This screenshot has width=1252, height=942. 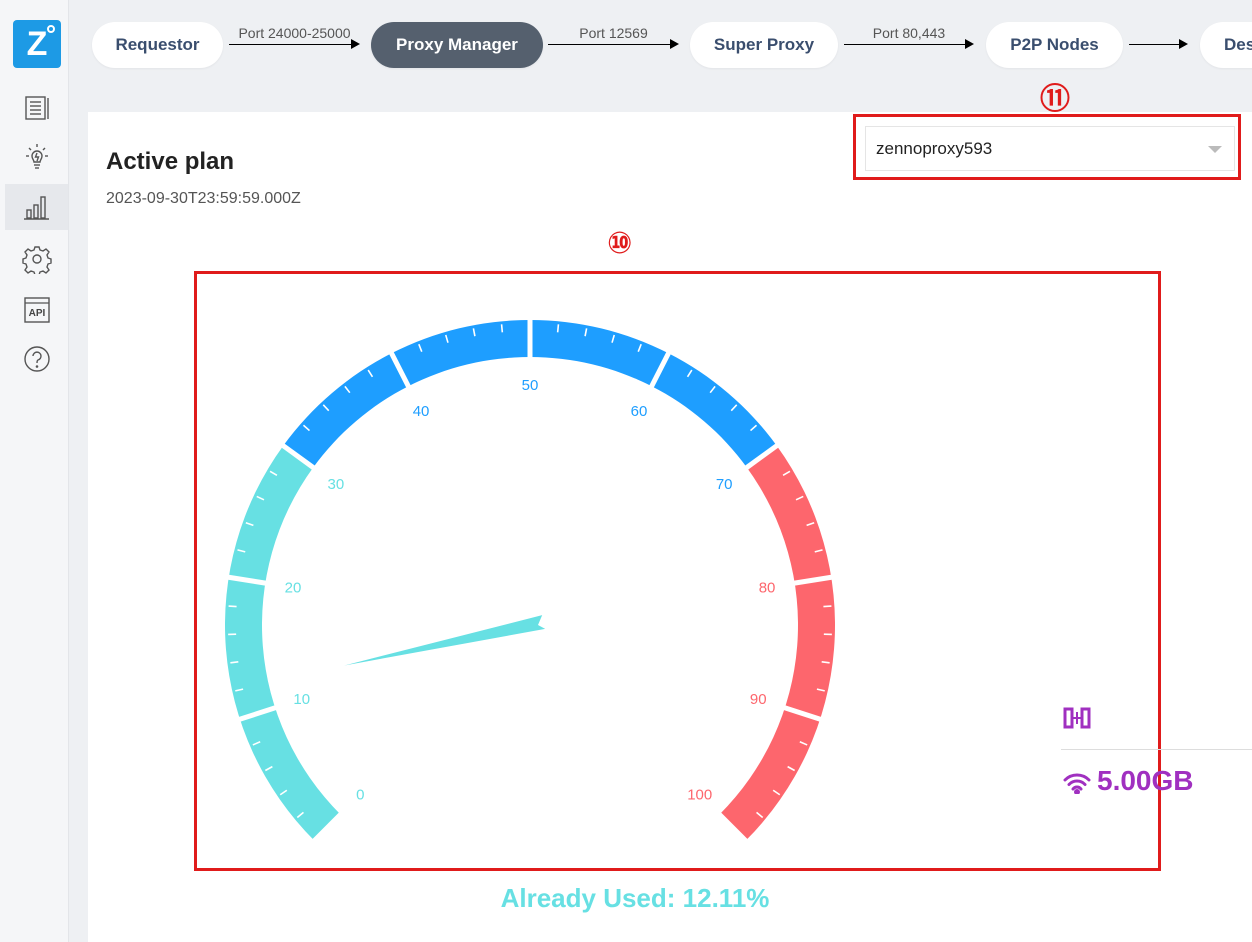 I want to click on api-icon: API, so click(x=36, y=310).